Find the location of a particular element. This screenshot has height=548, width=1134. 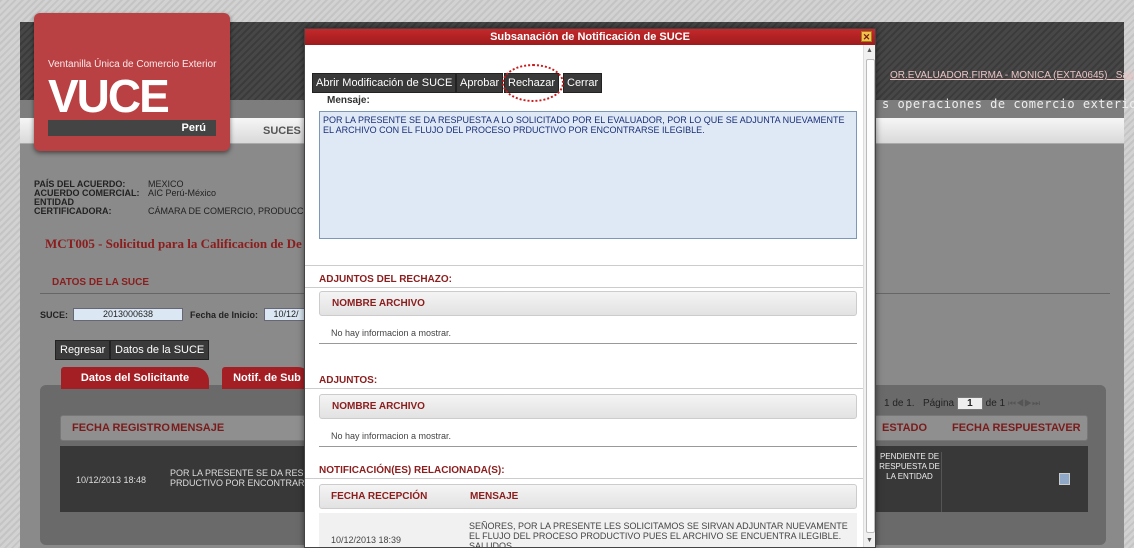

adjuntos-title: ADJUNTOS: is located at coordinates (348, 380).